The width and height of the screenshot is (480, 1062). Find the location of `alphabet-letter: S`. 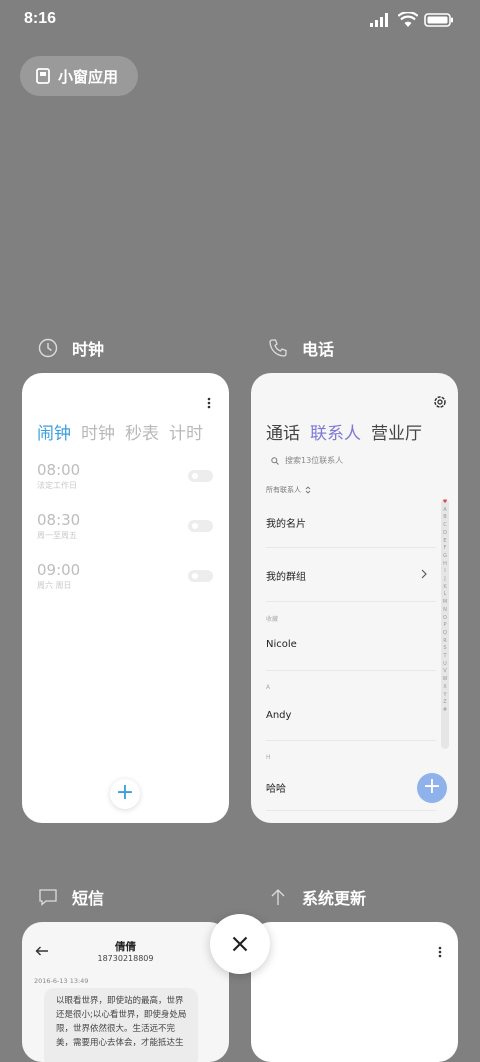

alphabet-letter: S is located at coordinates (444, 649).